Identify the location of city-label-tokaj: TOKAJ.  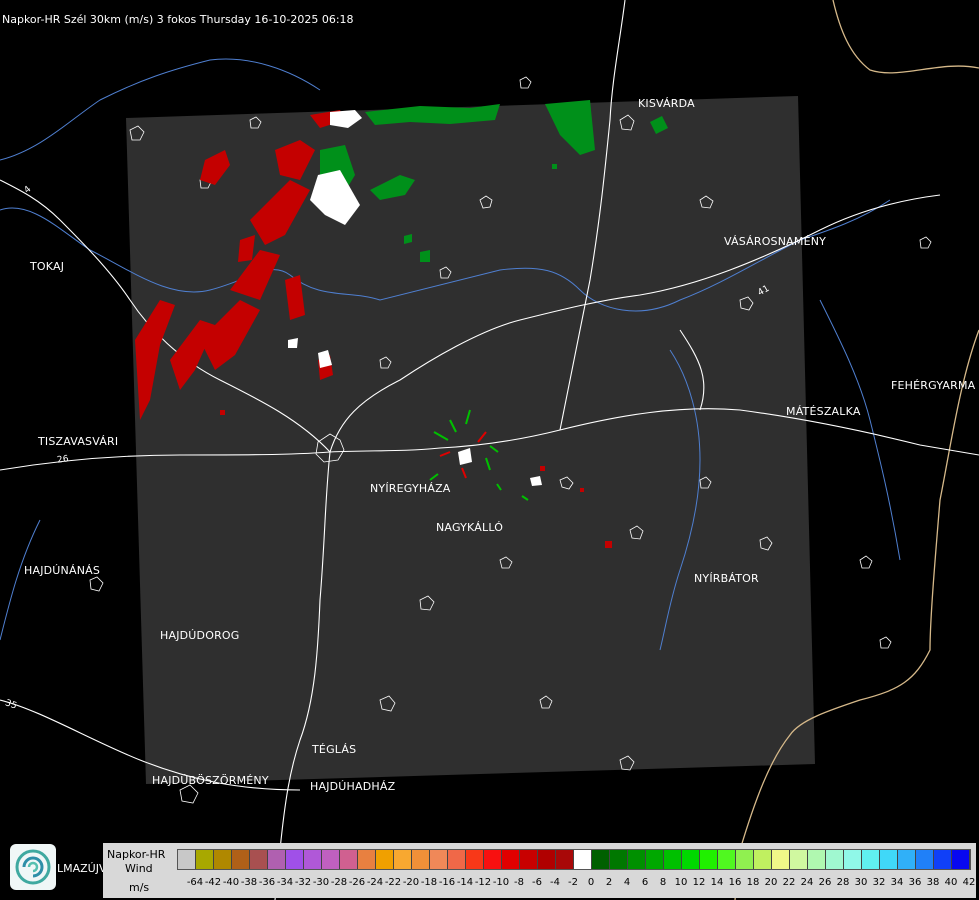
(47, 266).